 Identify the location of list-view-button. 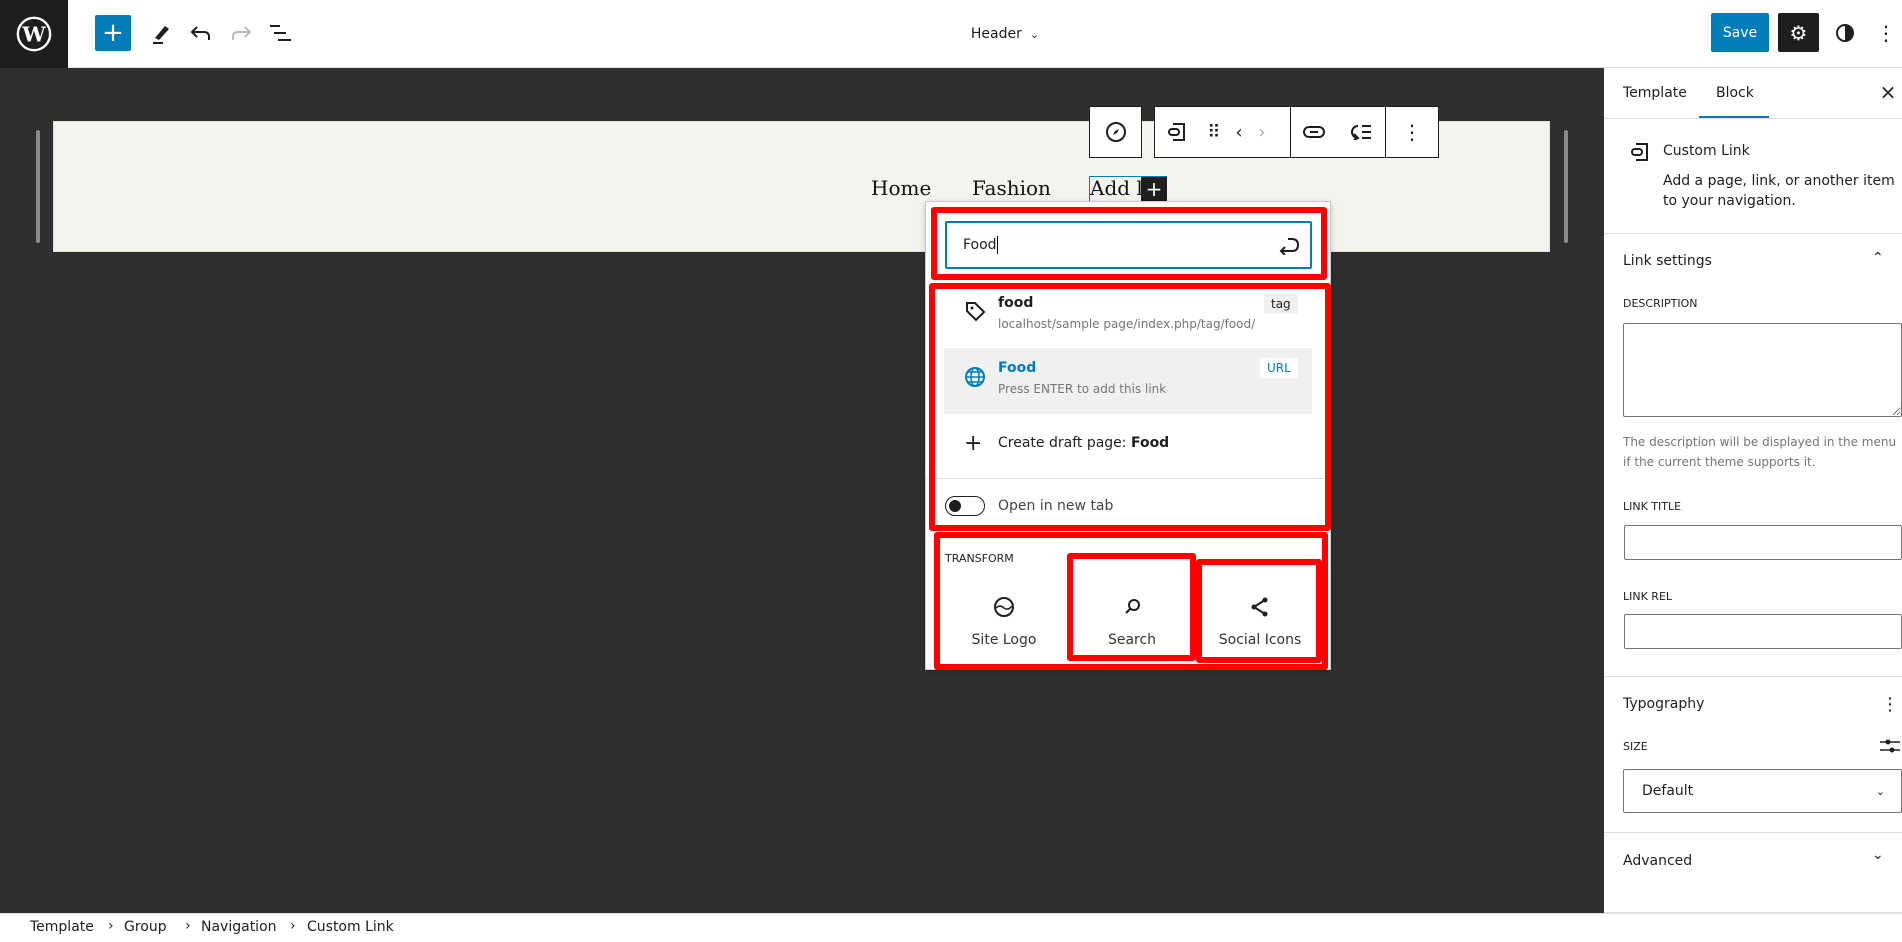
(281, 33).